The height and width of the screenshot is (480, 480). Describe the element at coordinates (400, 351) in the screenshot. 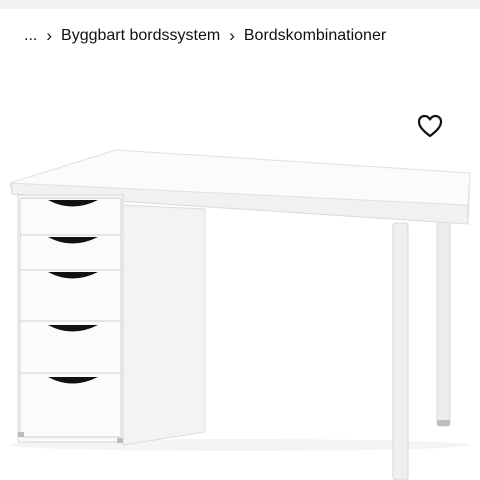

I see `desk-leg-front` at that location.